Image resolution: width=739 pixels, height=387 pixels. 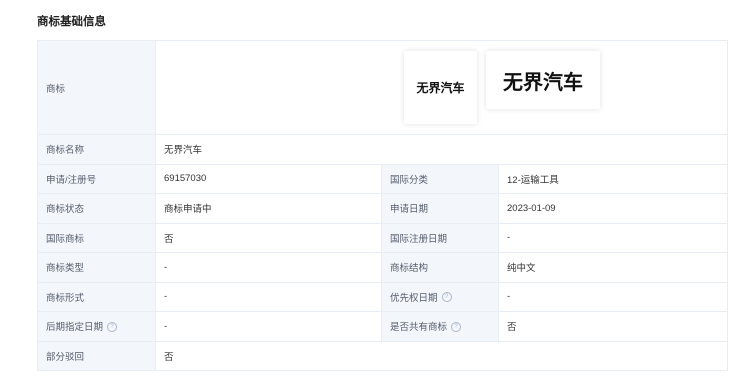 I want to click on table-row: 部分驳回 否, so click(x=382, y=355).